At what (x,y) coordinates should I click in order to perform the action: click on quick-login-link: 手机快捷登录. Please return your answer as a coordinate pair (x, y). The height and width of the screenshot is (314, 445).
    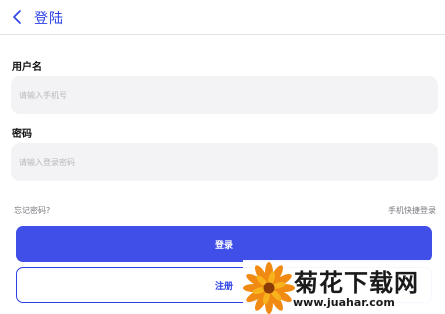
    Looking at the image, I should click on (412, 210).